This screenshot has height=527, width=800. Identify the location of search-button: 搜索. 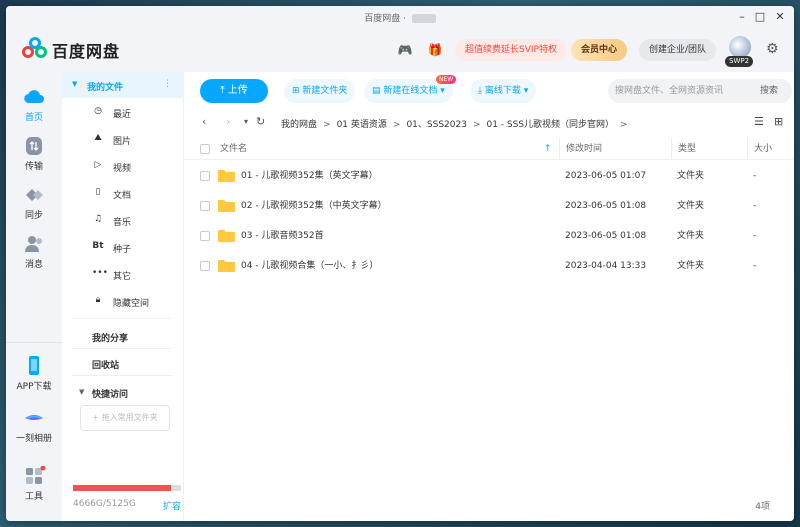
(769, 91).